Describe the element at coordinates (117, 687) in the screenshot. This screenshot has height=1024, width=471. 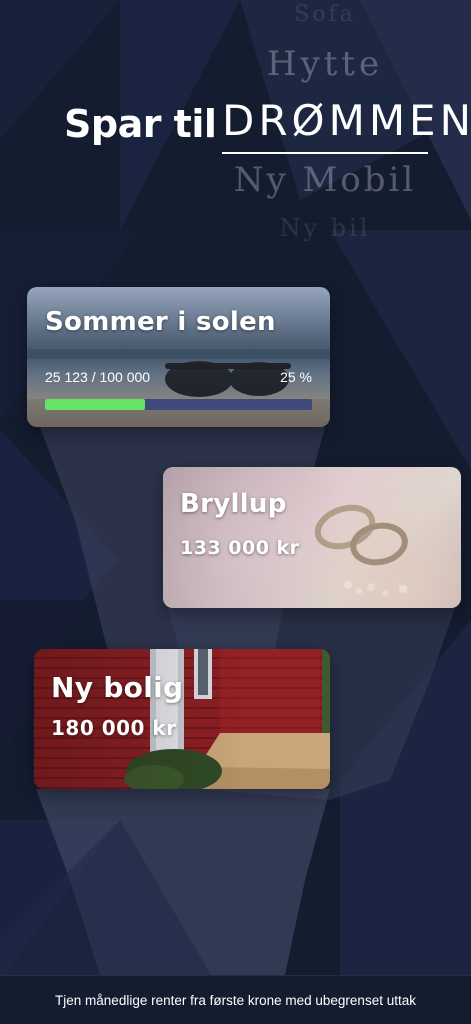
I see `goal-title: Ny bolig` at that location.